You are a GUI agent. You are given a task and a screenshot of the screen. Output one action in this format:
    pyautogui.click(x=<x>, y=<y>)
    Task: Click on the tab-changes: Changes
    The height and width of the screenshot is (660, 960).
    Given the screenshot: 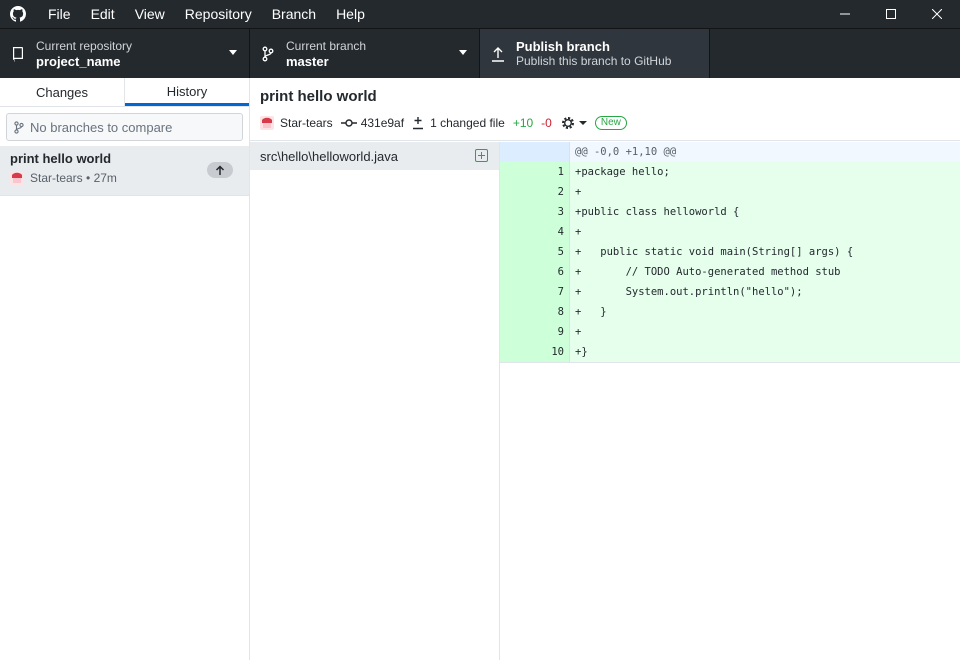 What is the action you would take?
    pyautogui.click(x=62, y=92)
    